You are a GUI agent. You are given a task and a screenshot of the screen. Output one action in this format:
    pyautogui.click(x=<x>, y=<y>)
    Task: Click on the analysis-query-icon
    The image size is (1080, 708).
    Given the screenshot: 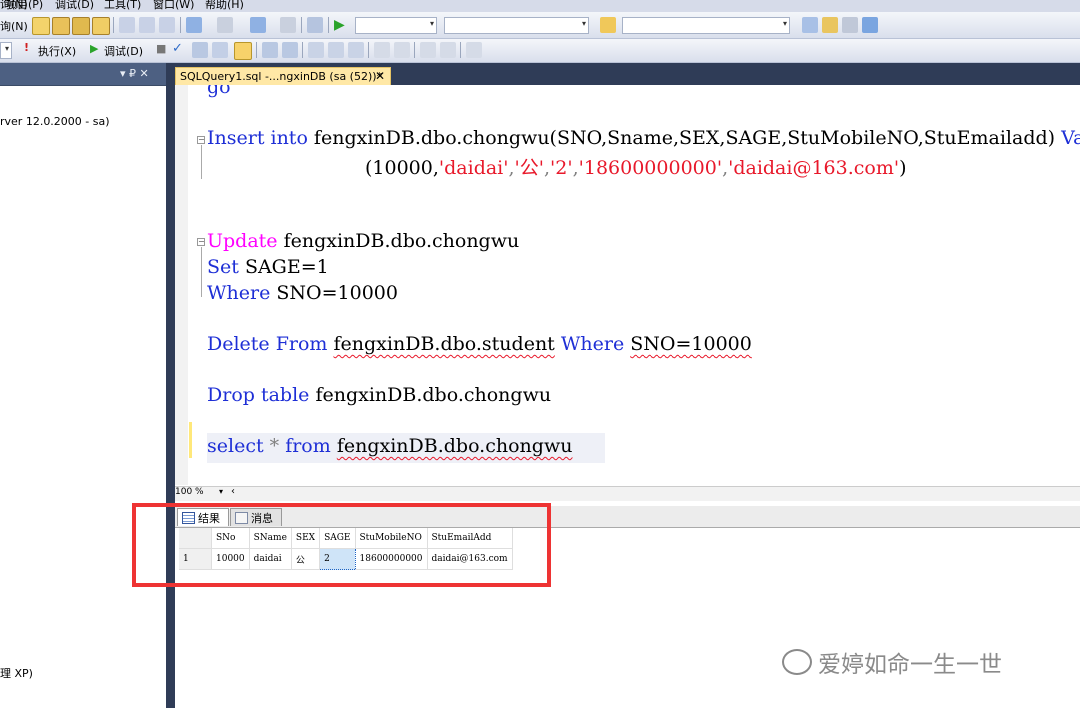 What is the action you would take?
    pyautogui.click(x=81, y=26)
    